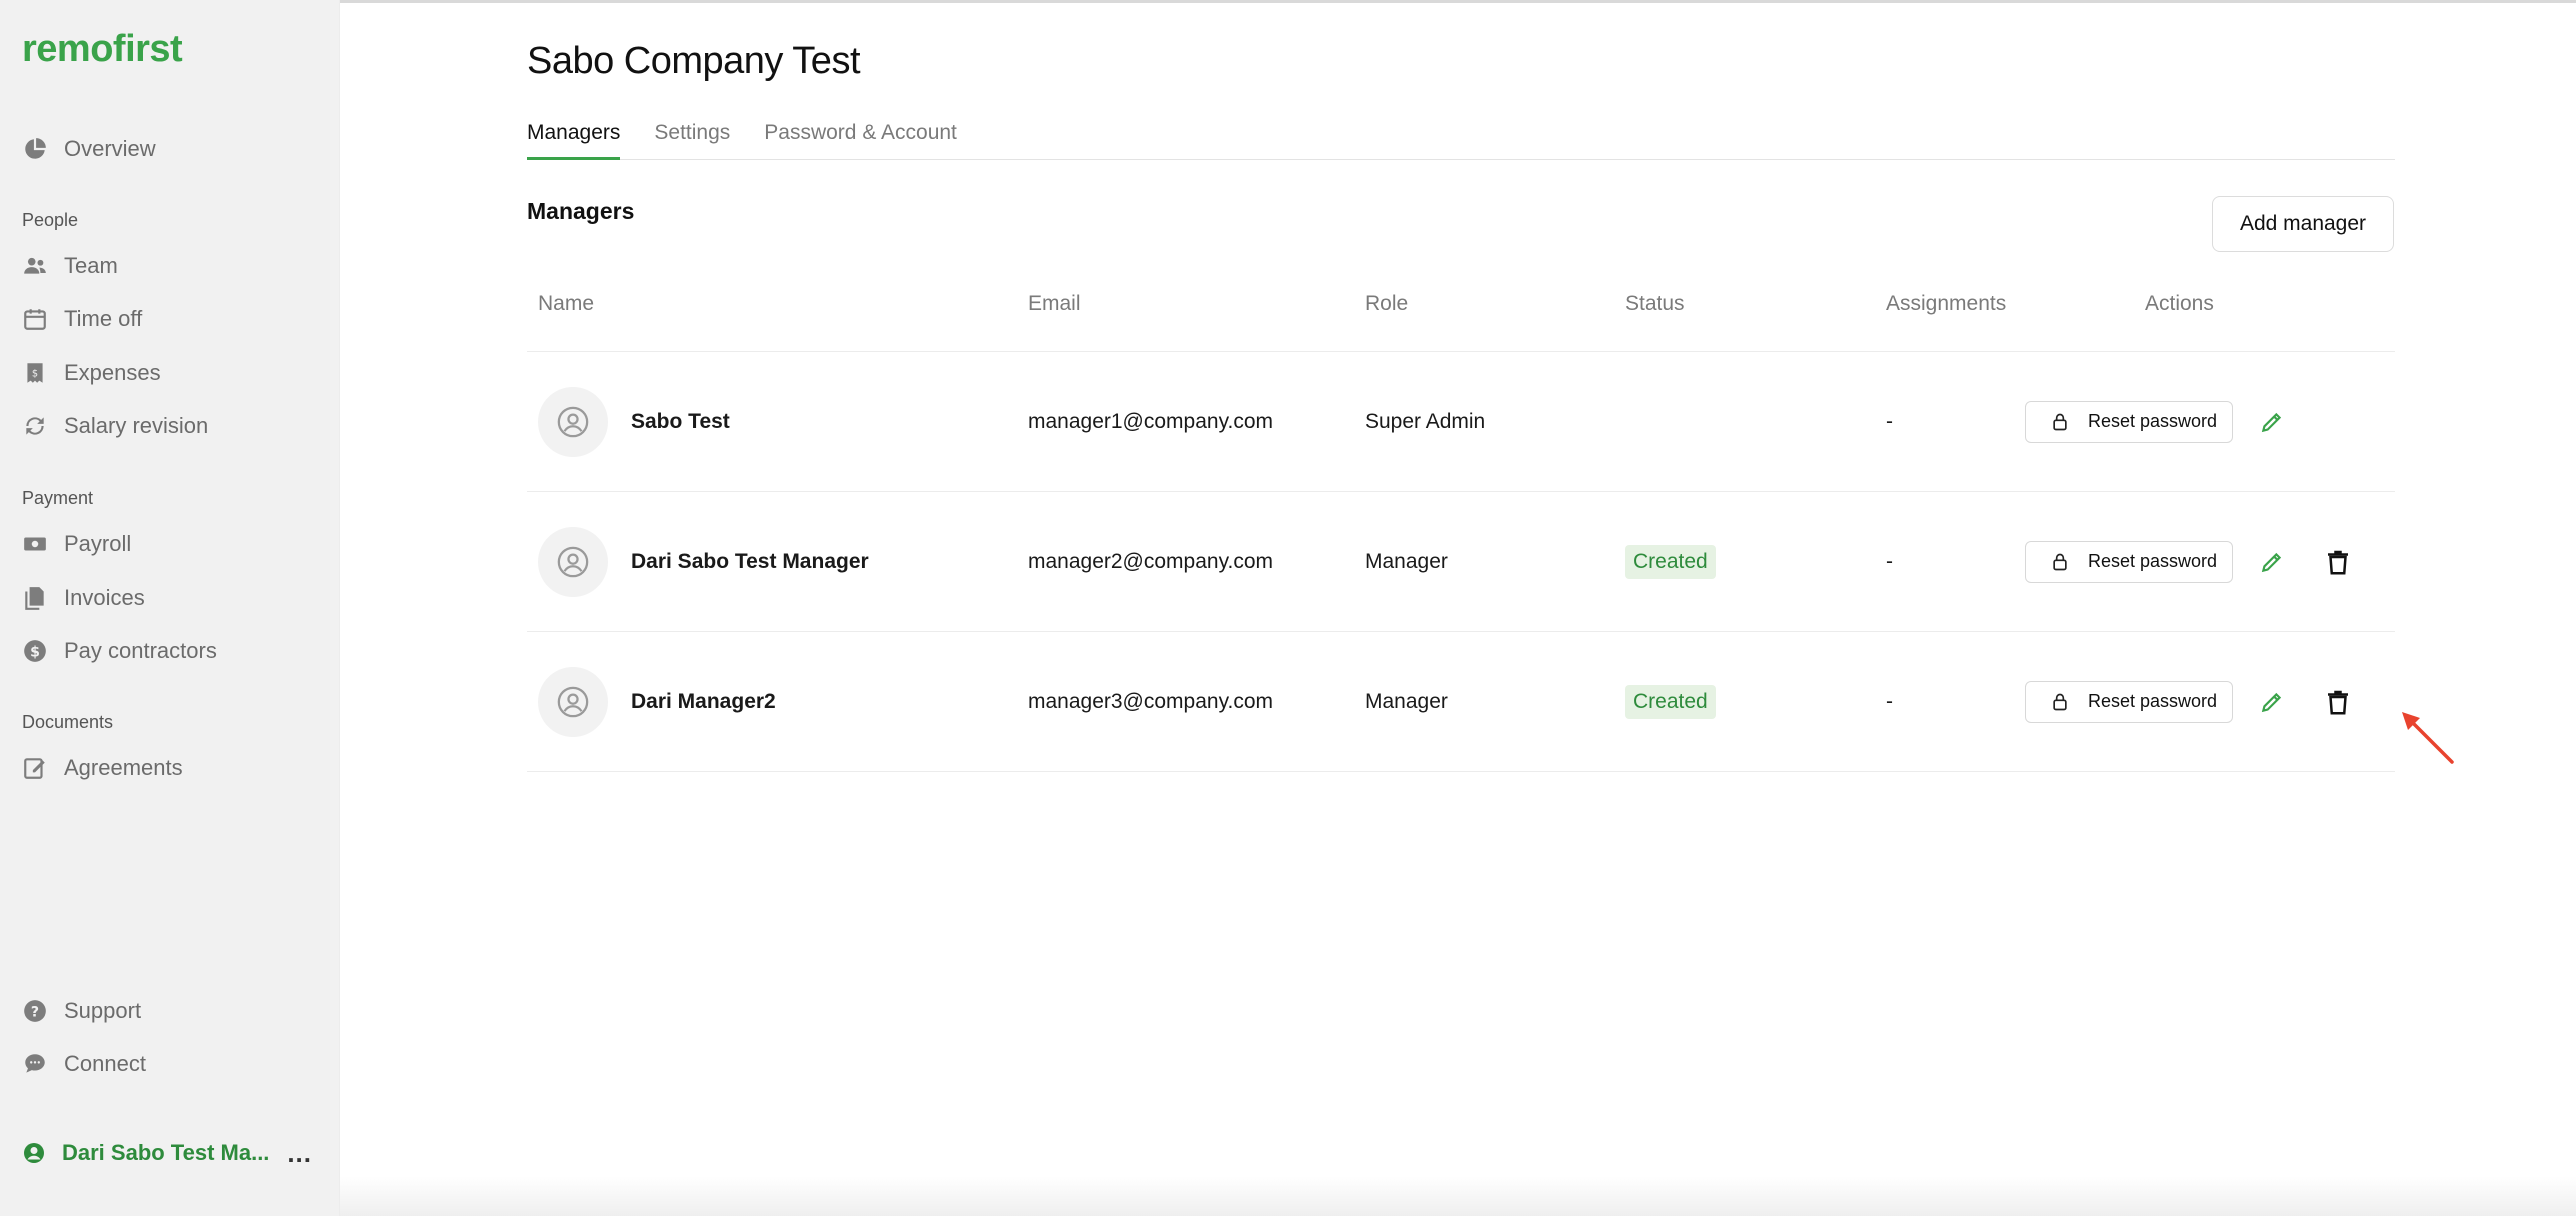  I want to click on sidebar-item-pay-contractors: $ Pay contractors, so click(119, 651).